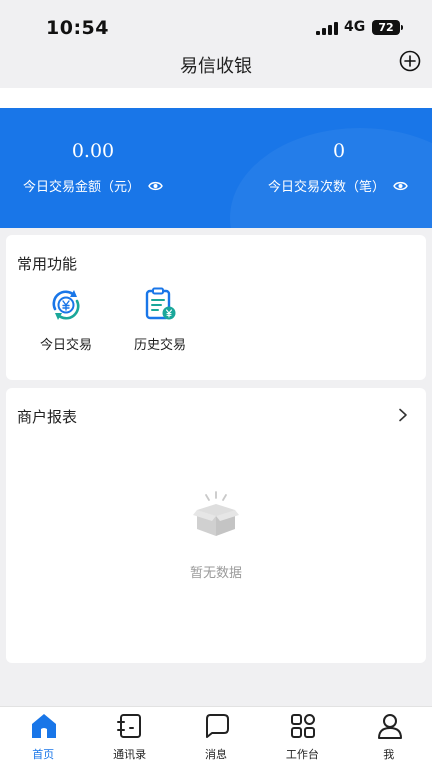 The image size is (432, 768). Describe the element at coordinates (216, 513) in the screenshot. I see `empty-box-icon` at that location.